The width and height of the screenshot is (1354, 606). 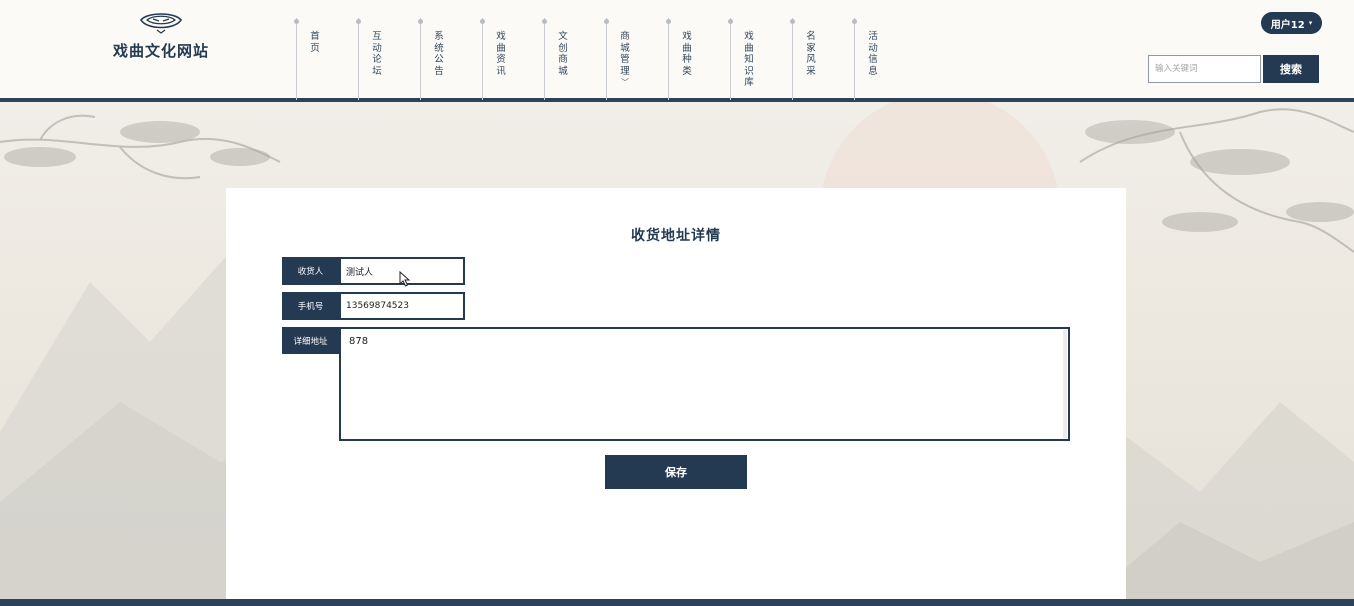 What do you see at coordinates (310, 340) in the screenshot?
I see `address-label: 详细地址` at bounding box center [310, 340].